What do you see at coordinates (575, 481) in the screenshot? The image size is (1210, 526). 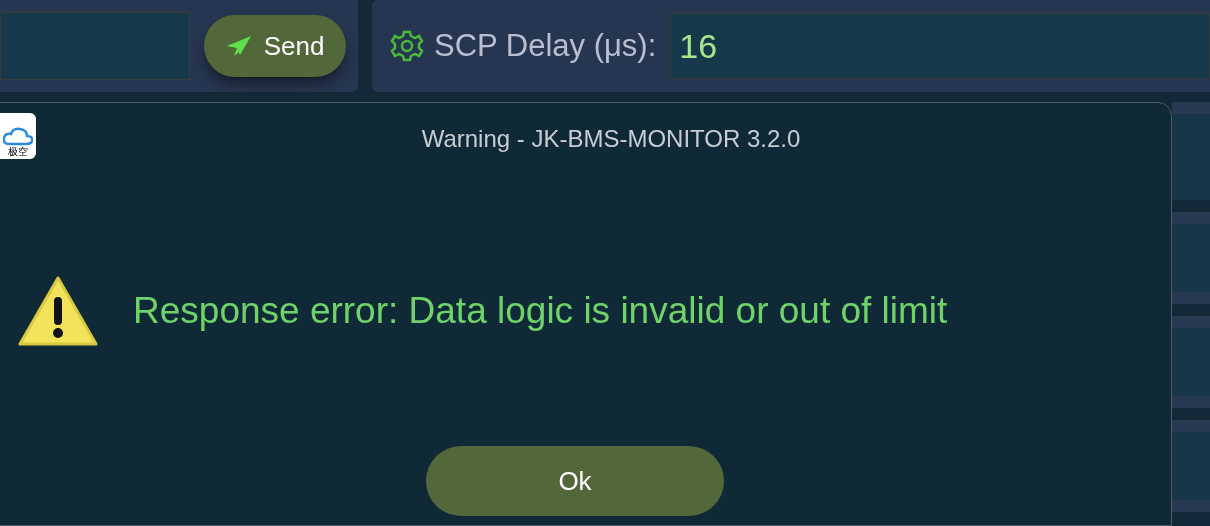 I see `ok-button: Ok` at bounding box center [575, 481].